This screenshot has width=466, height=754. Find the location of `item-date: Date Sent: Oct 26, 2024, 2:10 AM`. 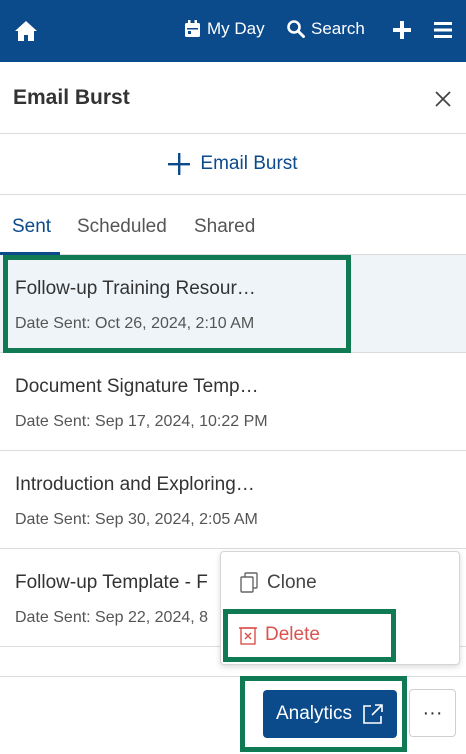

item-date: Date Sent: Oct 26, 2024, 2:10 AM is located at coordinates (135, 323).